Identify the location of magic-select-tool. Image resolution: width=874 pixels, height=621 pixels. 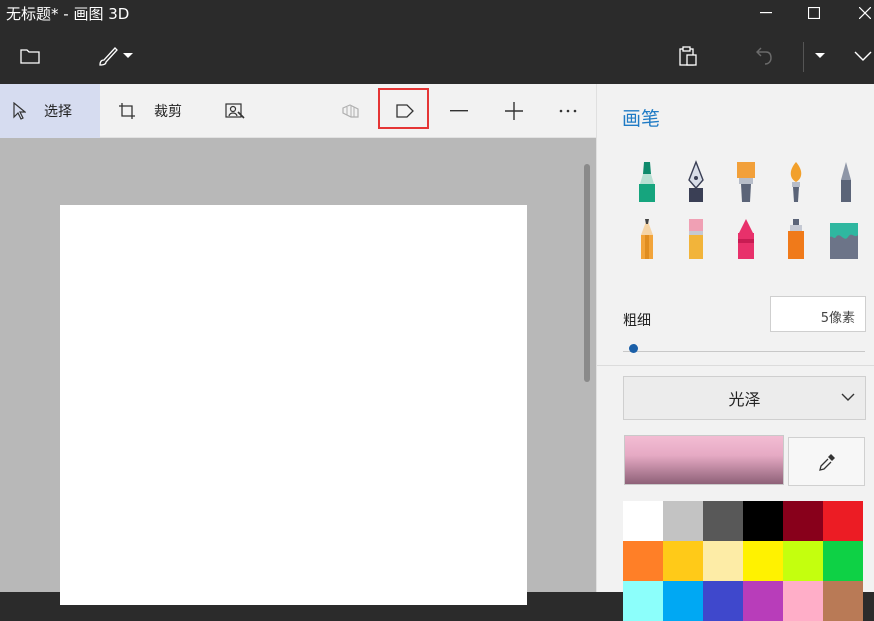
(235, 111).